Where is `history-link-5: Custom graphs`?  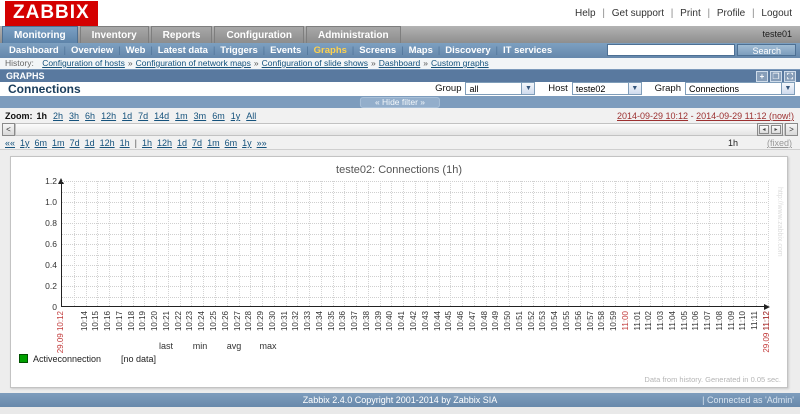
history-link-5: Custom graphs is located at coordinates (460, 63).